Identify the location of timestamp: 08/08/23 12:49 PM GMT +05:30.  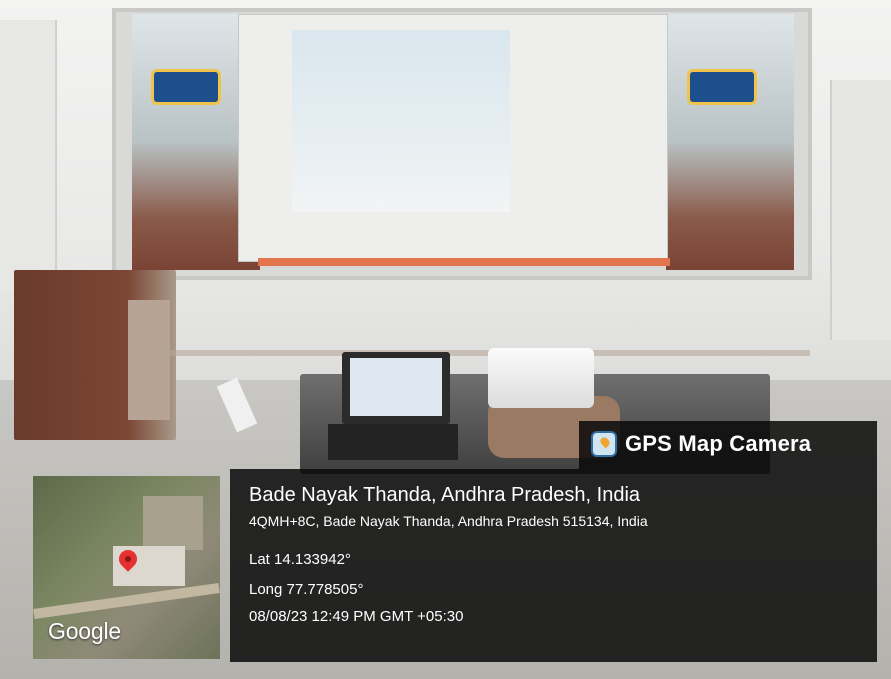
(356, 616).